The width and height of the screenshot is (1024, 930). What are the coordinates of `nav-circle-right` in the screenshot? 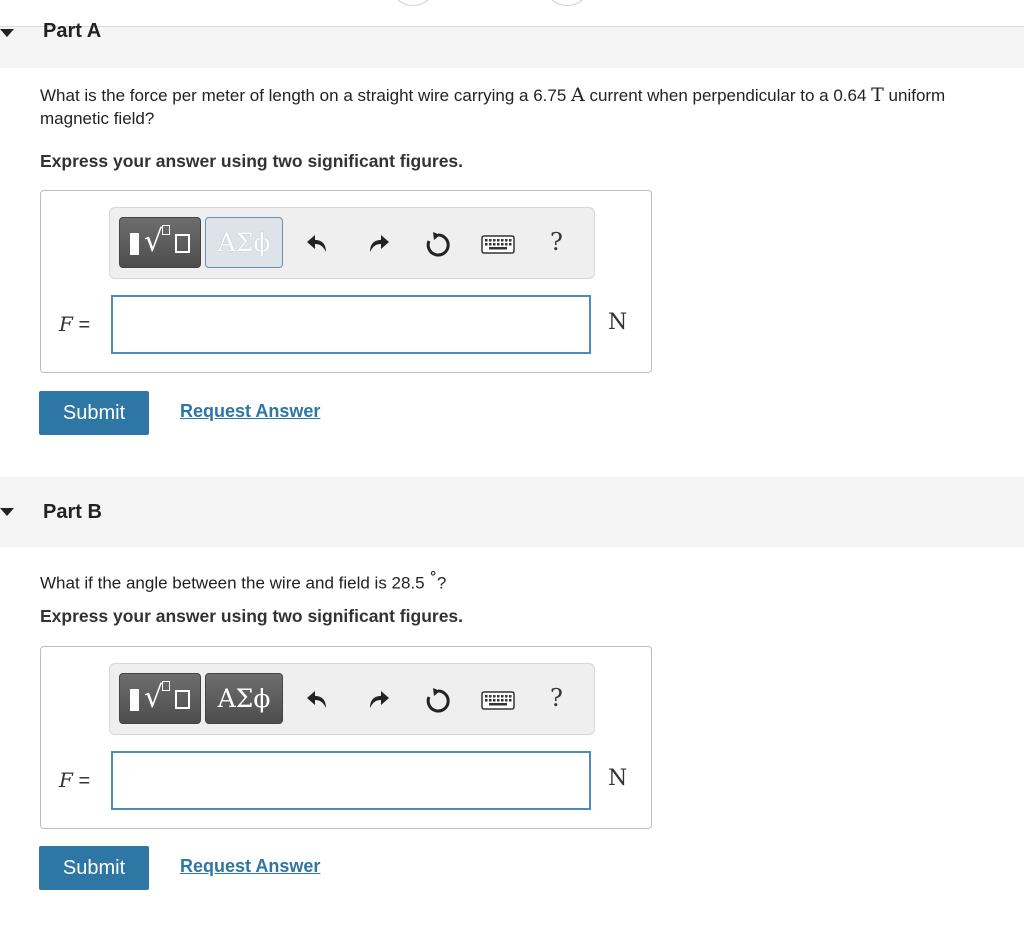 It's located at (567, 3).